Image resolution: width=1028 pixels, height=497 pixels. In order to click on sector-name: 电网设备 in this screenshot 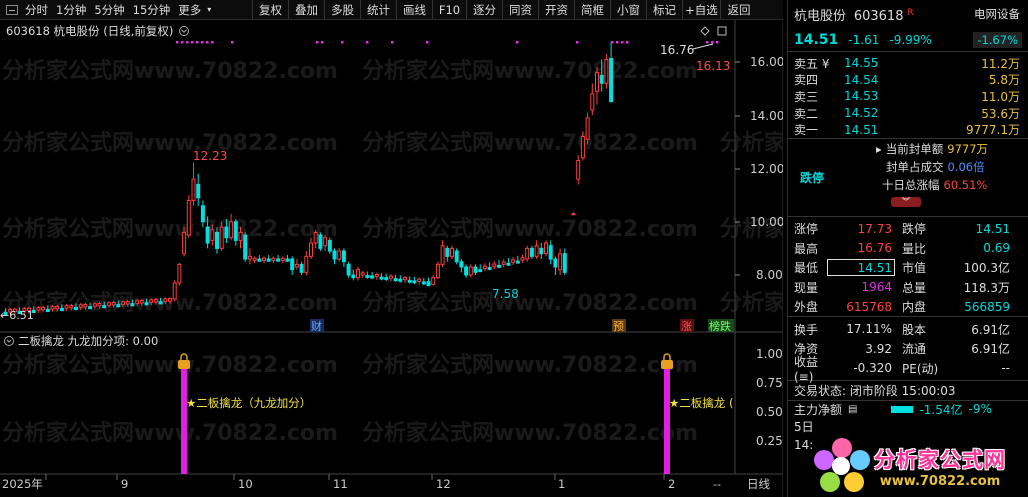, I will do `click(1001, 14)`.